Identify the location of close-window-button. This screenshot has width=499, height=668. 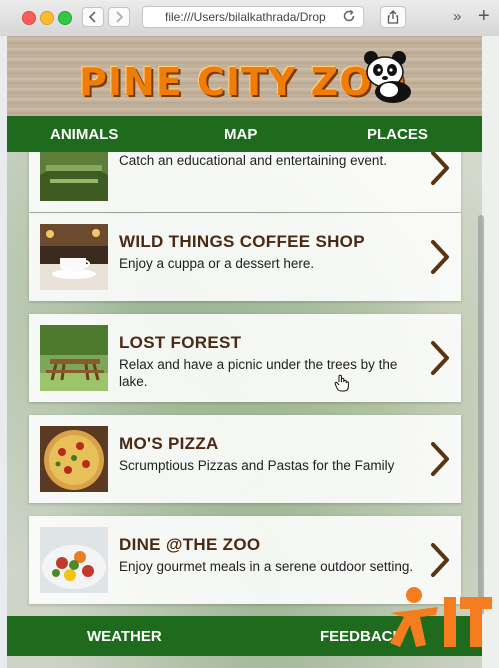
(29, 18).